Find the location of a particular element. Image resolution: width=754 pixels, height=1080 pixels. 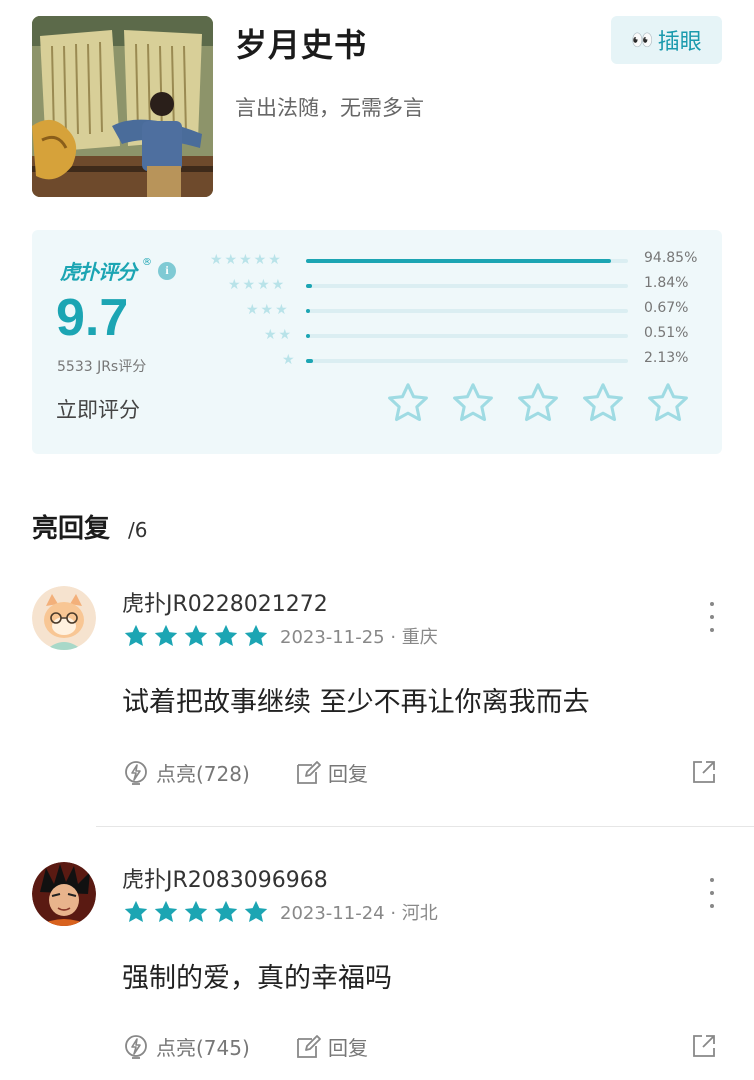

distribution-percent: 0.51% is located at coordinates (666, 333).